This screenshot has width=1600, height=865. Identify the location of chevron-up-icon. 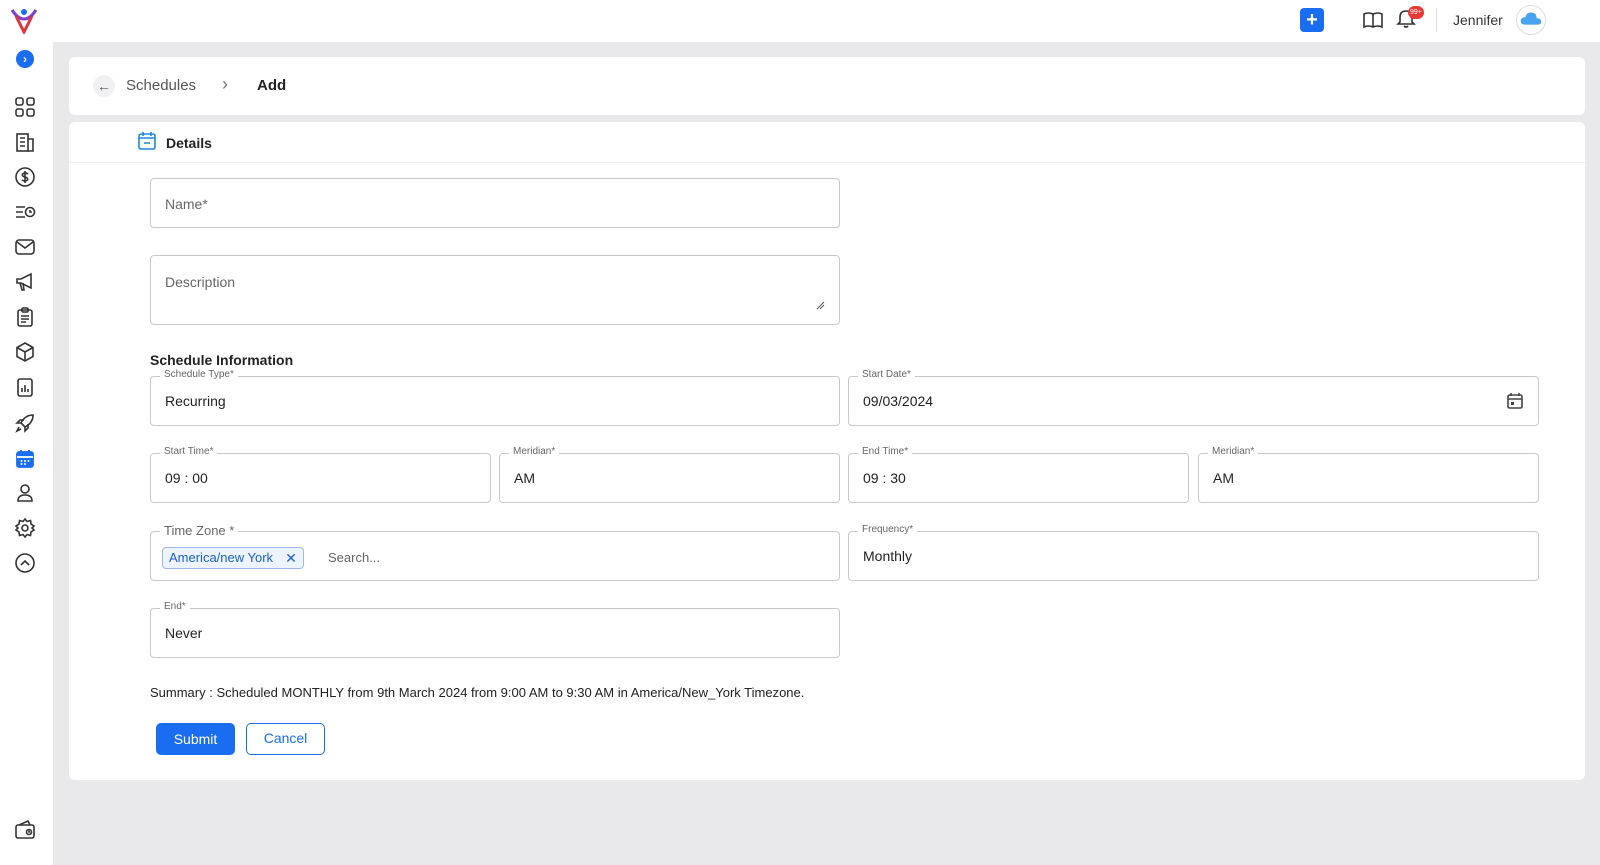
(25, 563).